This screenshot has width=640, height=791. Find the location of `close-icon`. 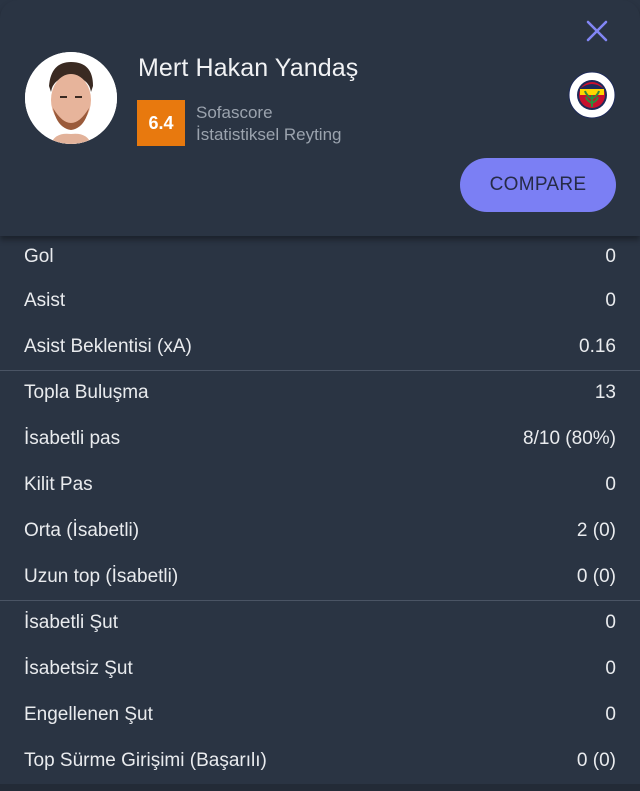

close-icon is located at coordinates (597, 31).